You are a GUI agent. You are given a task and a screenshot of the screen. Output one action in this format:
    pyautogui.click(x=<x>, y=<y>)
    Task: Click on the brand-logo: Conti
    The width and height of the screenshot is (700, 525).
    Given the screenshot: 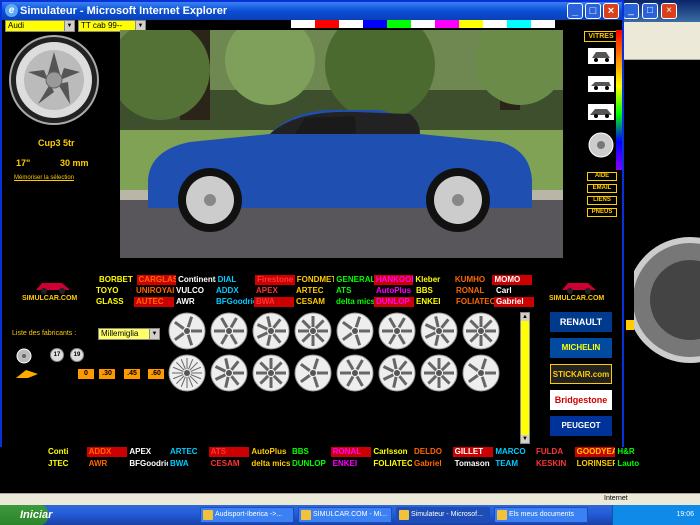 What is the action you would take?
    pyautogui.click(x=66, y=452)
    